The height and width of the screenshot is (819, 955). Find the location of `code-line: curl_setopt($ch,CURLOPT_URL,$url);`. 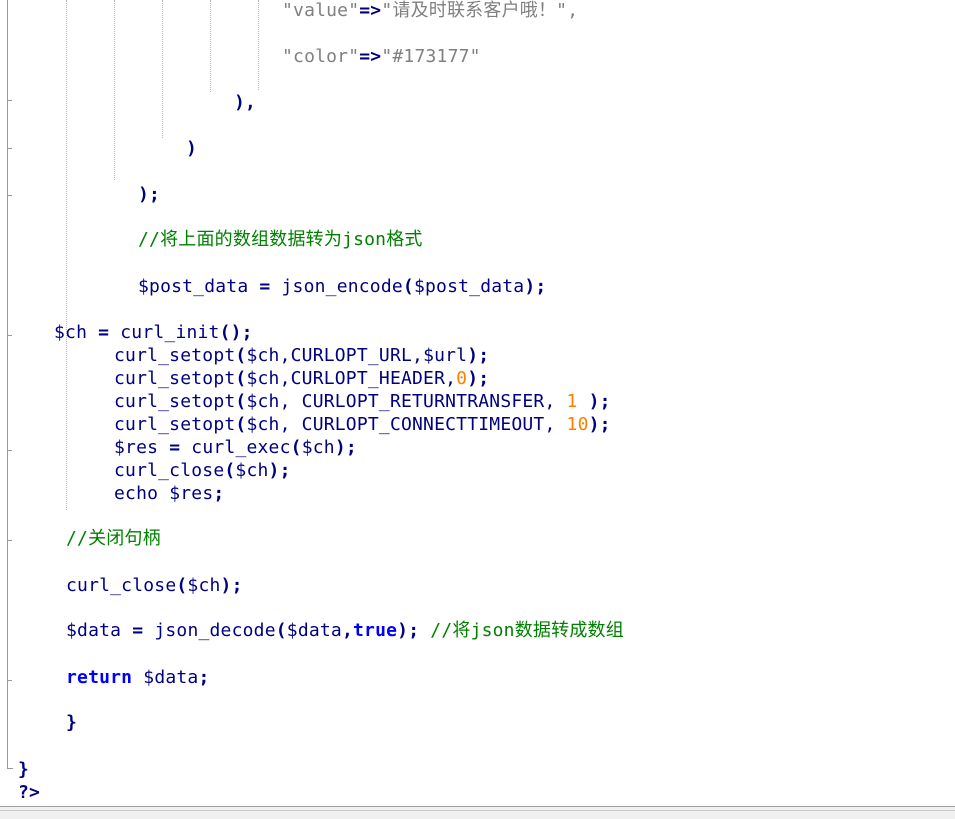

code-line: curl_setopt($ch,CURLOPT_URL,$url); is located at coordinates (301, 356).